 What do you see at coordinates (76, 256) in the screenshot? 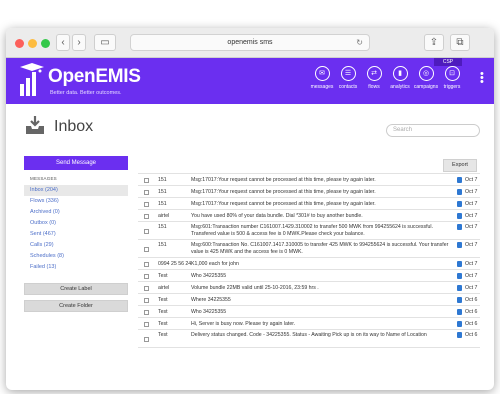
I see `sidebar-folder: Schedules (8)` at bounding box center [76, 256].